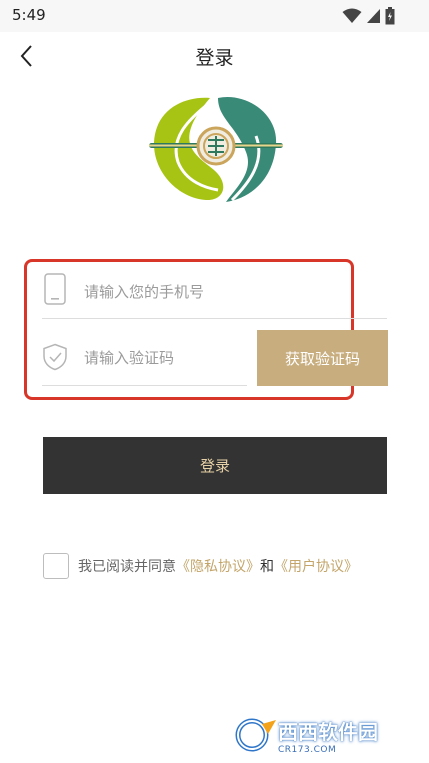 The width and height of the screenshot is (429, 763). I want to click on page-title: 登录, so click(214, 58).